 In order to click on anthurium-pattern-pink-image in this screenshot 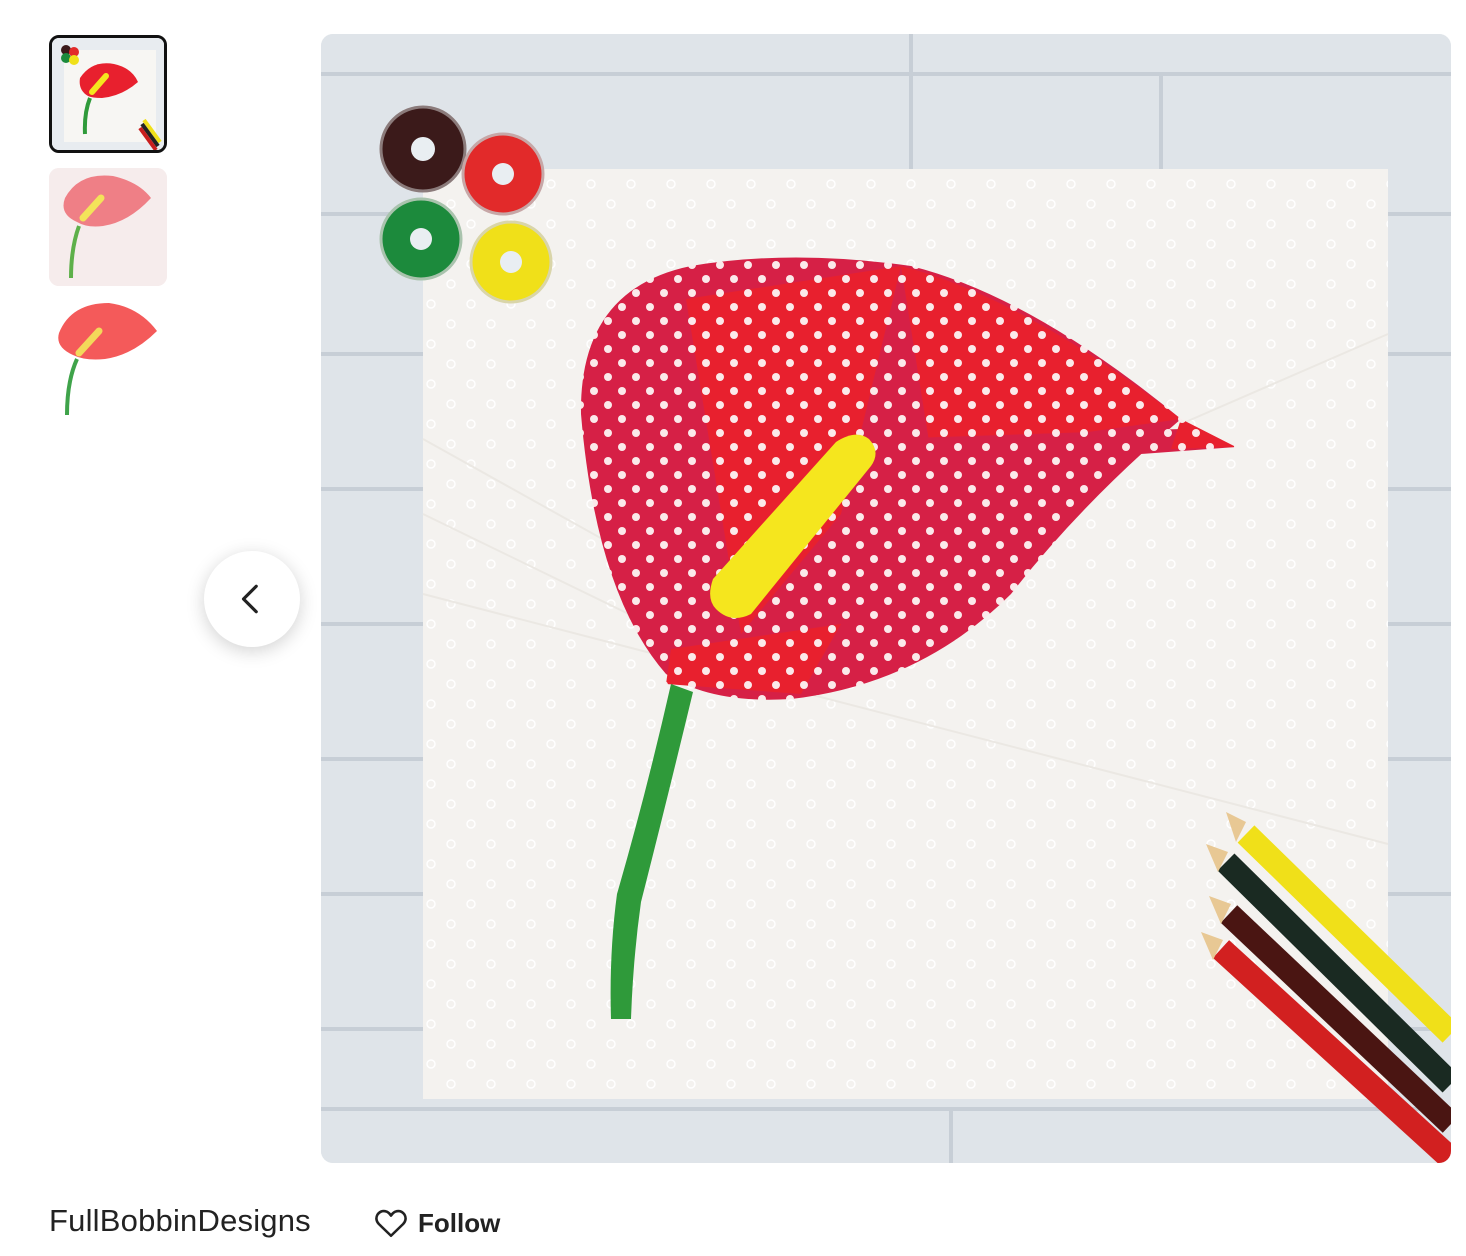, I will do `click(108, 227)`.